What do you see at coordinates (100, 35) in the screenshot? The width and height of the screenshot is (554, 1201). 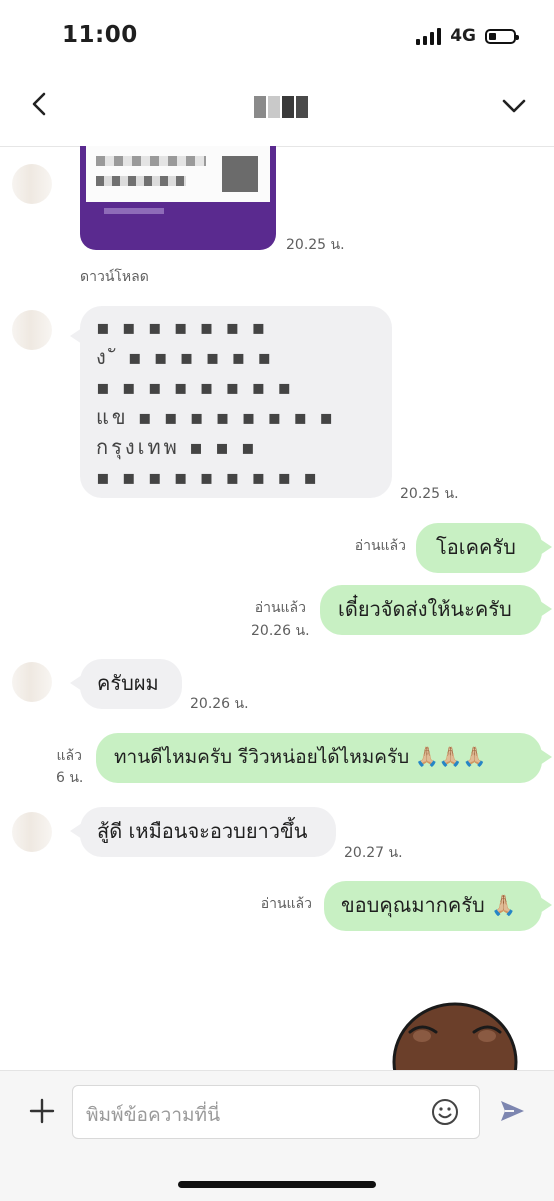 I see `status-time: 11:00` at bounding box center [100, 35].